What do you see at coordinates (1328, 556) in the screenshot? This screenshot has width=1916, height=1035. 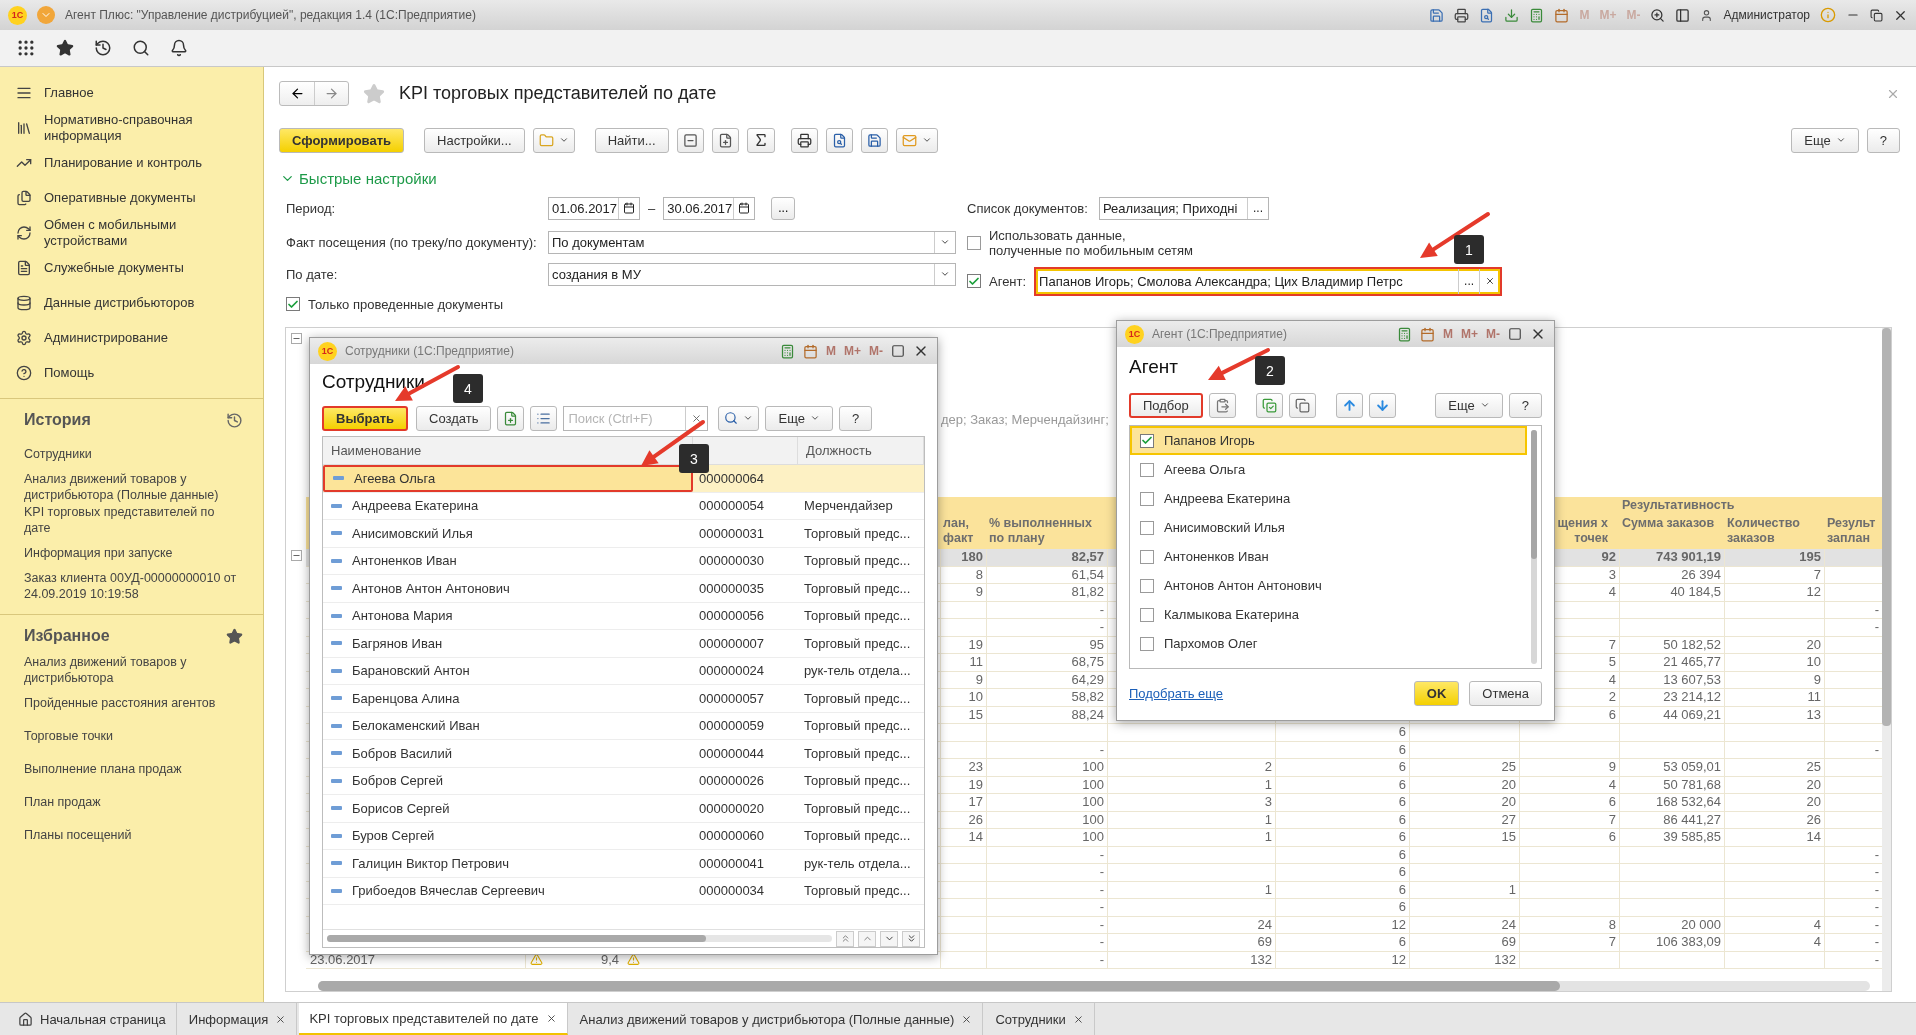 I see `list-item: Антоненков Иван` at bounding box center [1328, 556].